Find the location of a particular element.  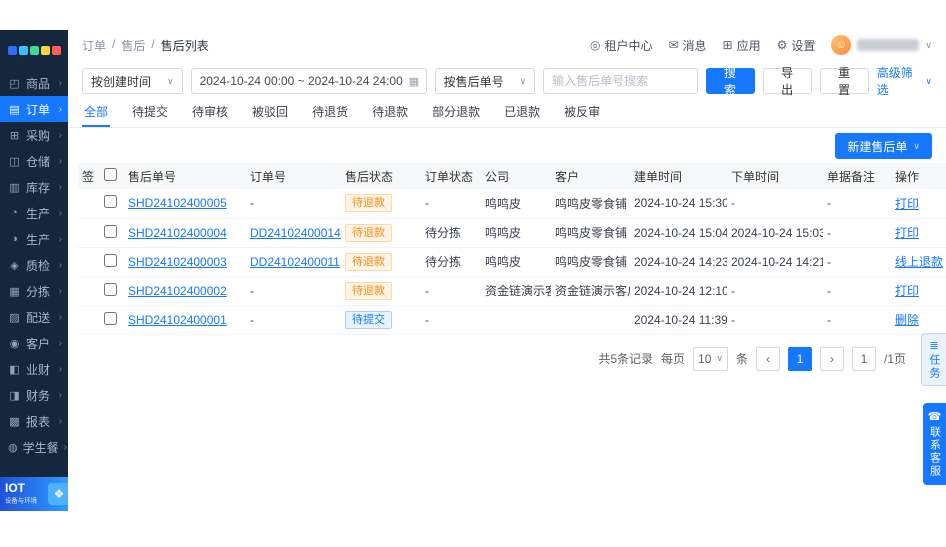

sidebar-item-sorting: ▦ 分拣 › is located at coordinates (34, 291).